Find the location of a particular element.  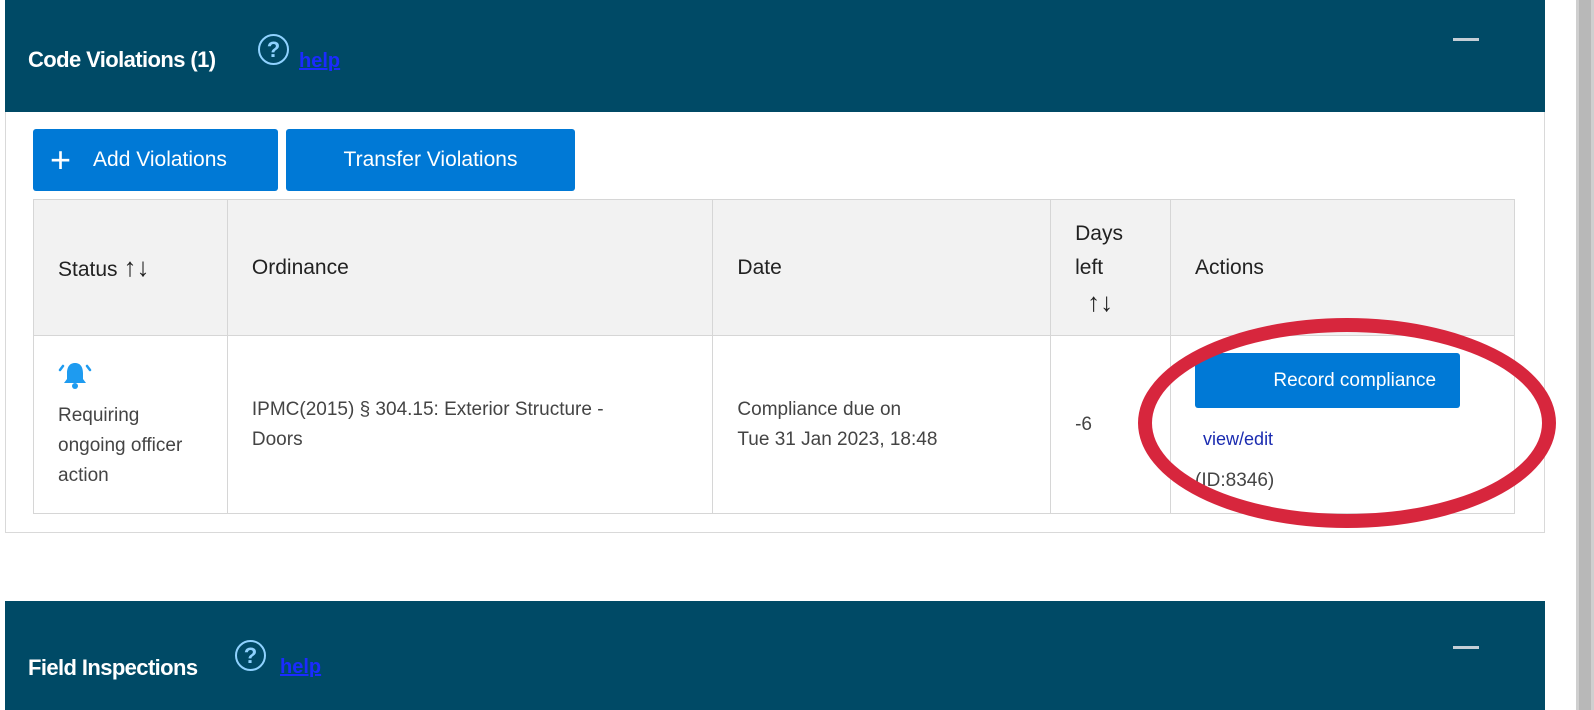

ordinance-column-header: Ordinance is located at coordinates (470, 267).